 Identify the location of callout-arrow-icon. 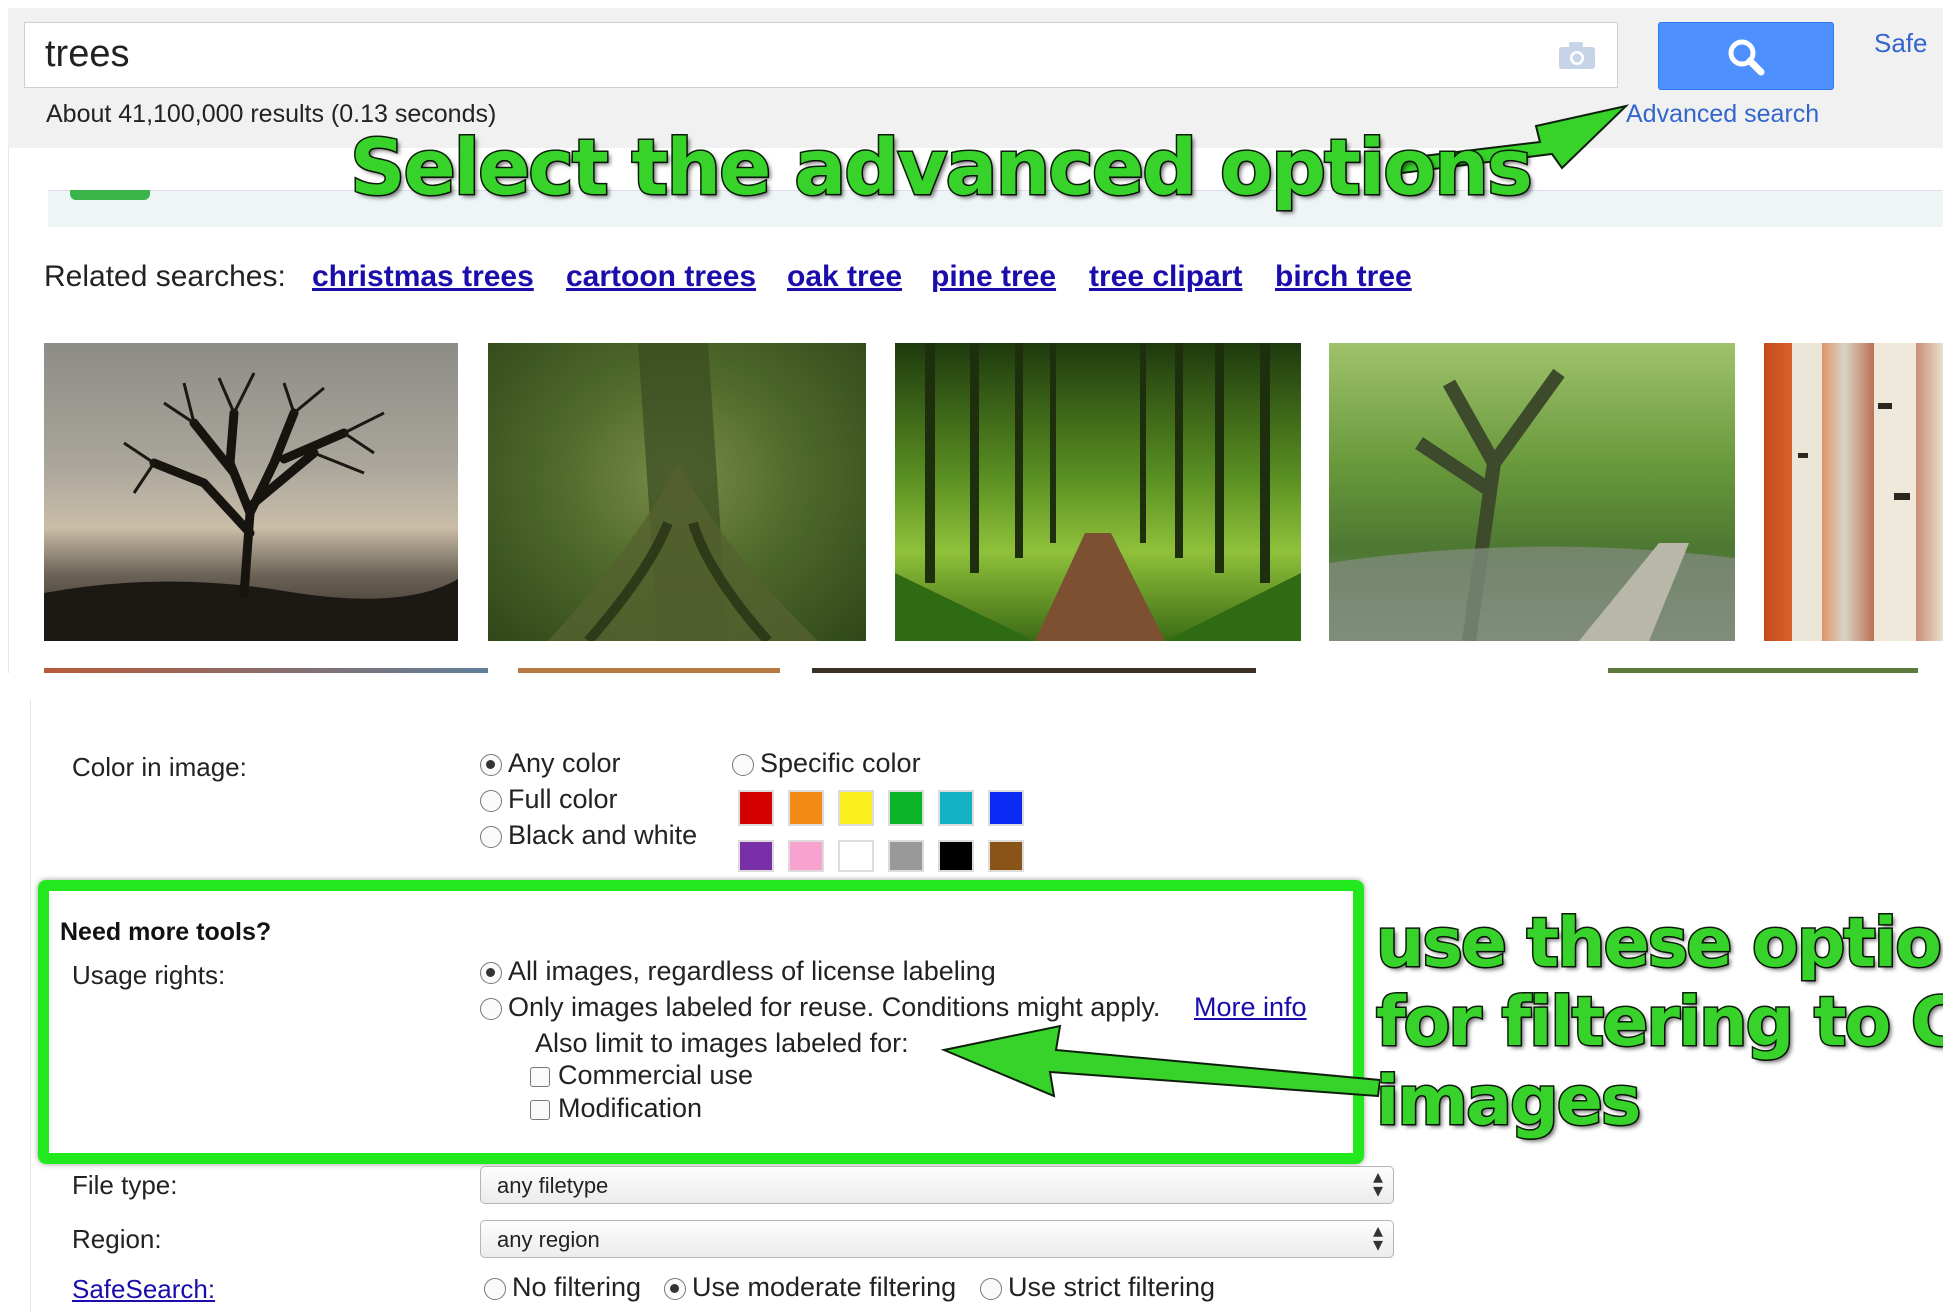
(1160, 1061).